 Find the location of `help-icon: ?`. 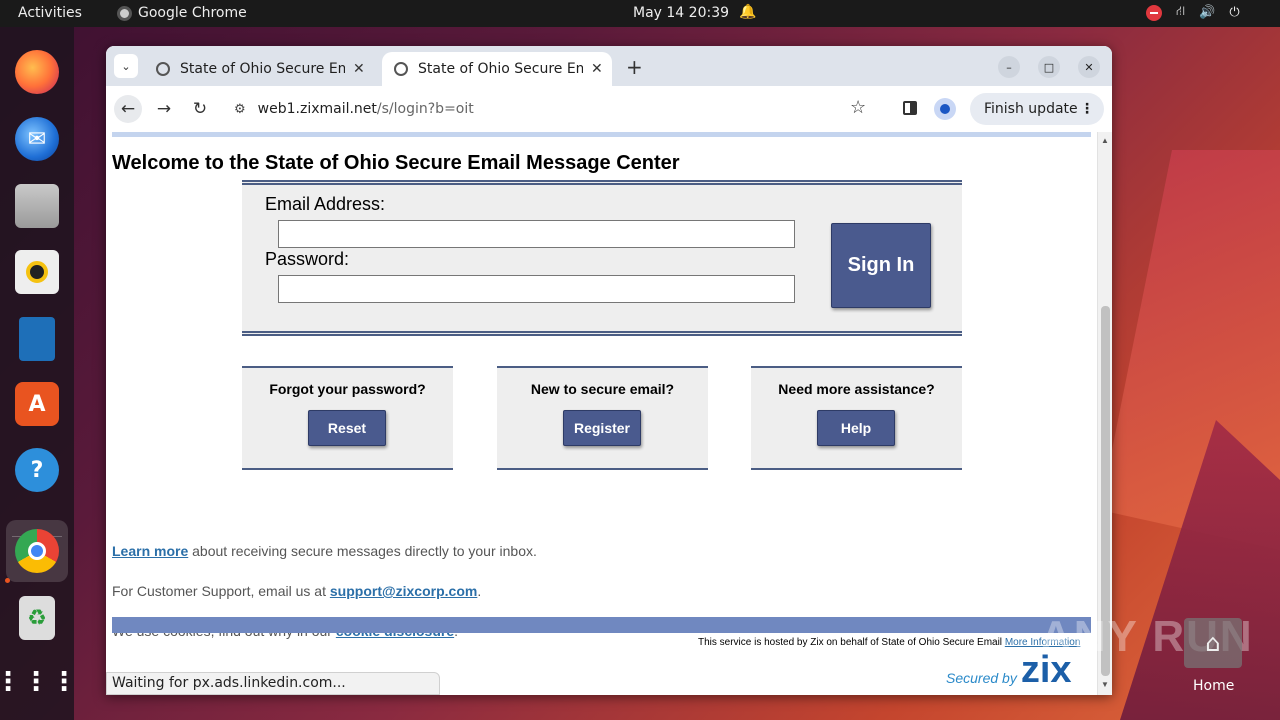

help-icon: ? is located at coordinates (37, 470).